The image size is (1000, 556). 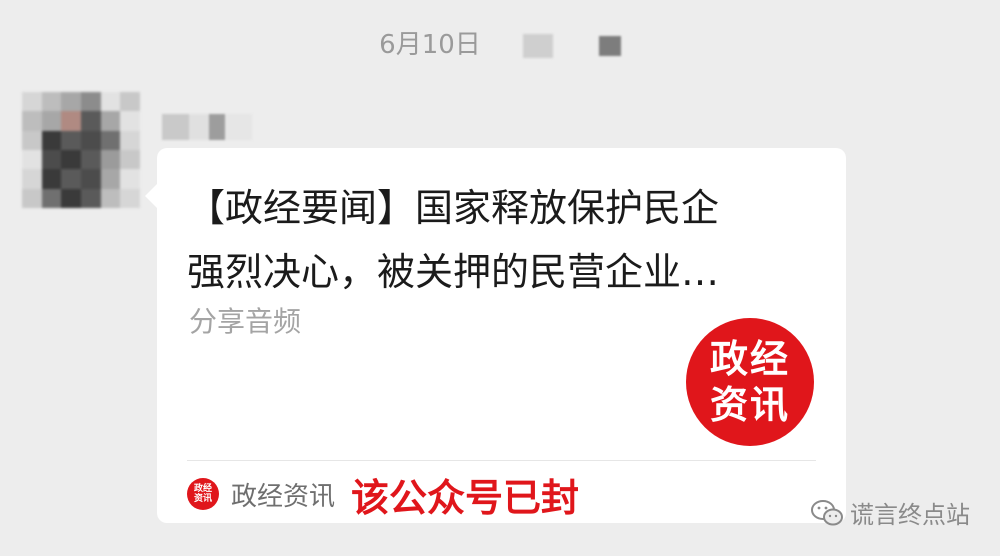 I want to click on account-logo: 政经 资讯, so click(x=750, y=382).